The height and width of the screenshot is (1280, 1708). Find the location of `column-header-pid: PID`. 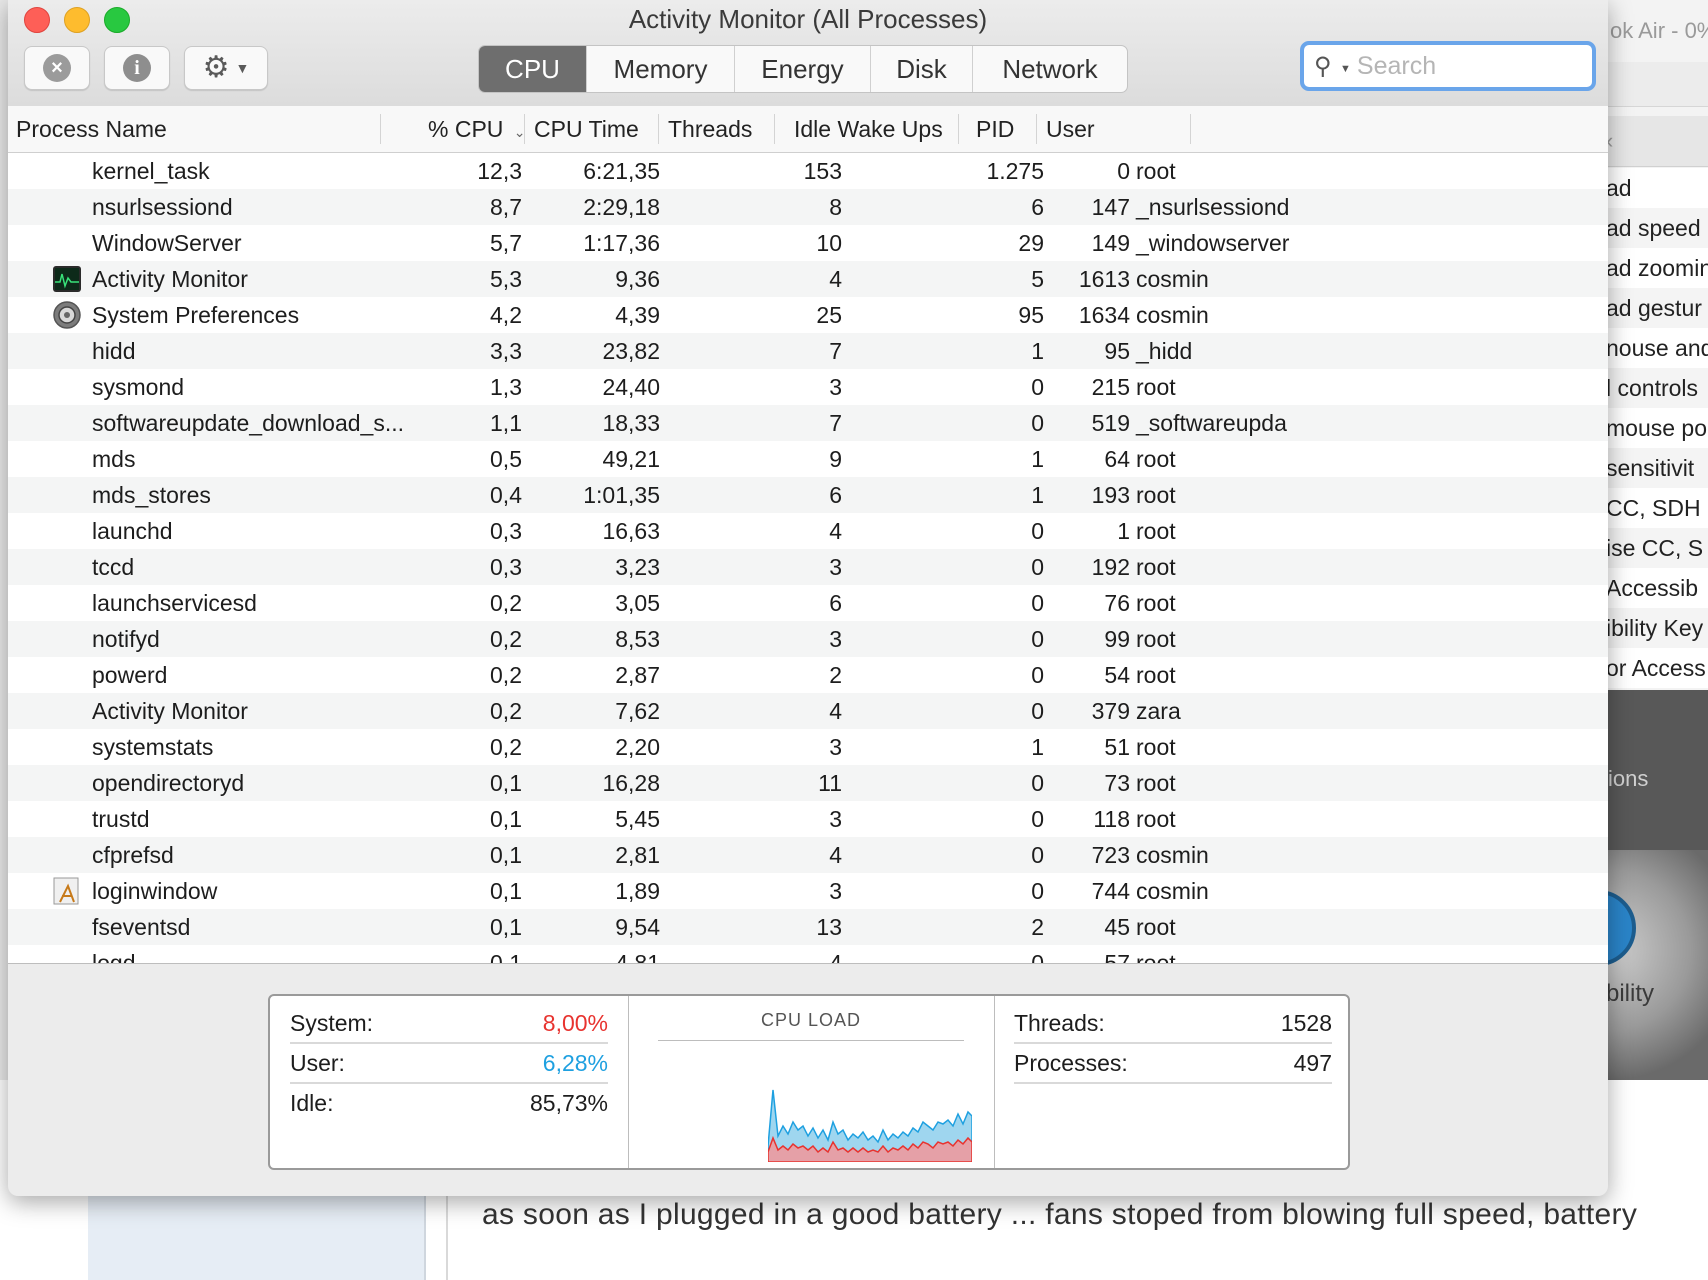

column-header-pid: PID is located at coordinates (995, 129).